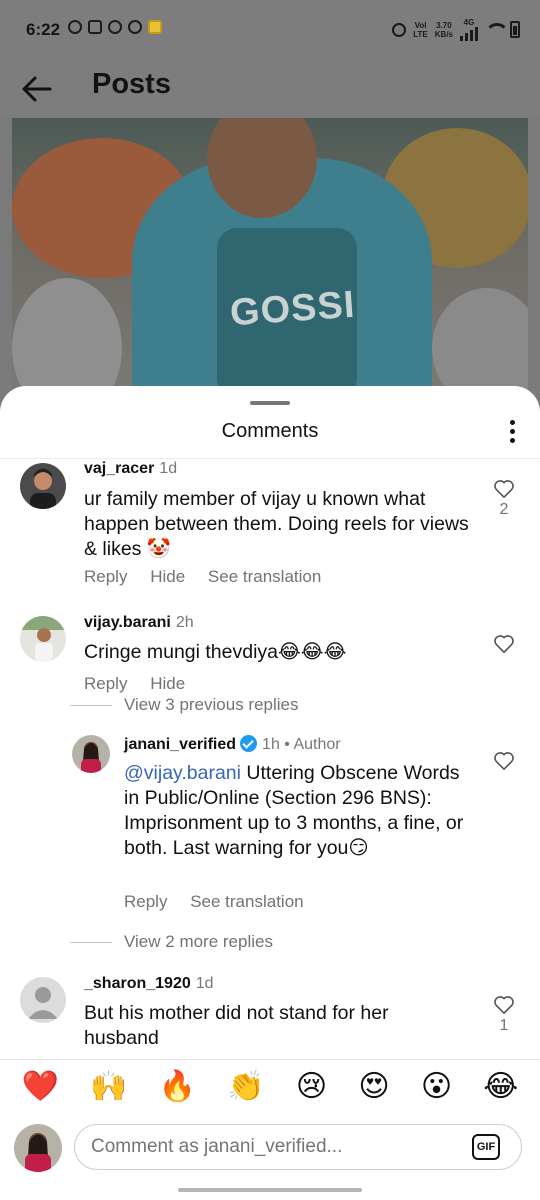 This screenshot has width=540, height=1200. I want to click on reply-actions: Reply See translation, so click(223, 902).